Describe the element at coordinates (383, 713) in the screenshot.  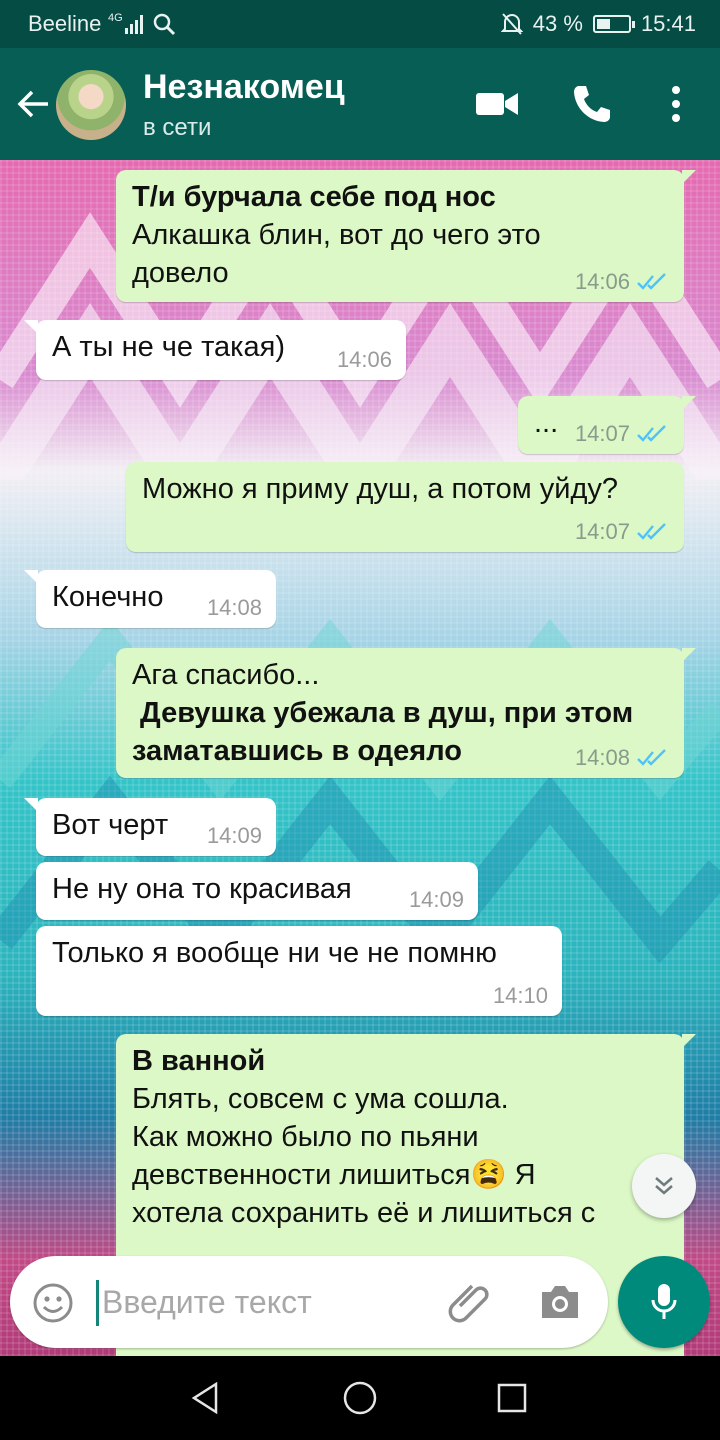
I see `message-text: Девушка убежала в душ, при этом` at that location.